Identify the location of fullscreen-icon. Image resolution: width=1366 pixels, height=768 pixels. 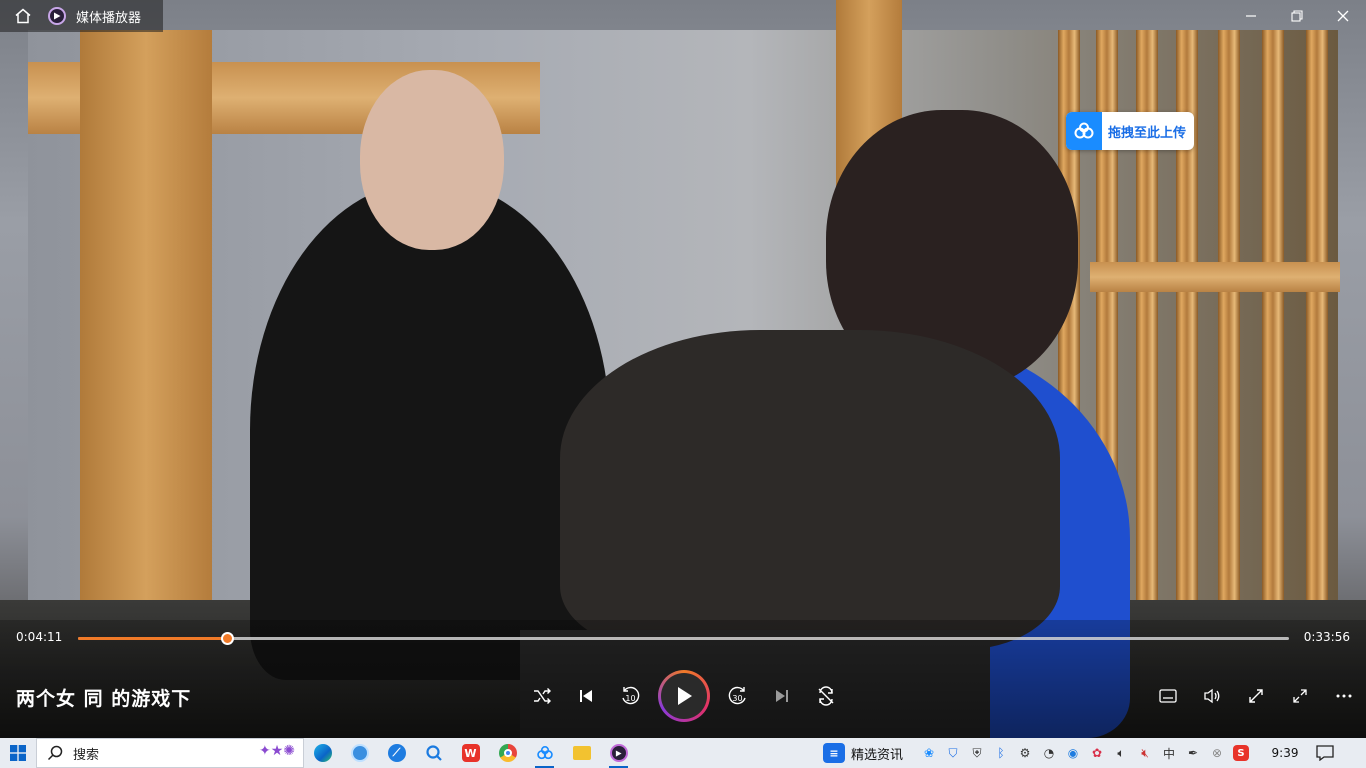
(1256, 696).